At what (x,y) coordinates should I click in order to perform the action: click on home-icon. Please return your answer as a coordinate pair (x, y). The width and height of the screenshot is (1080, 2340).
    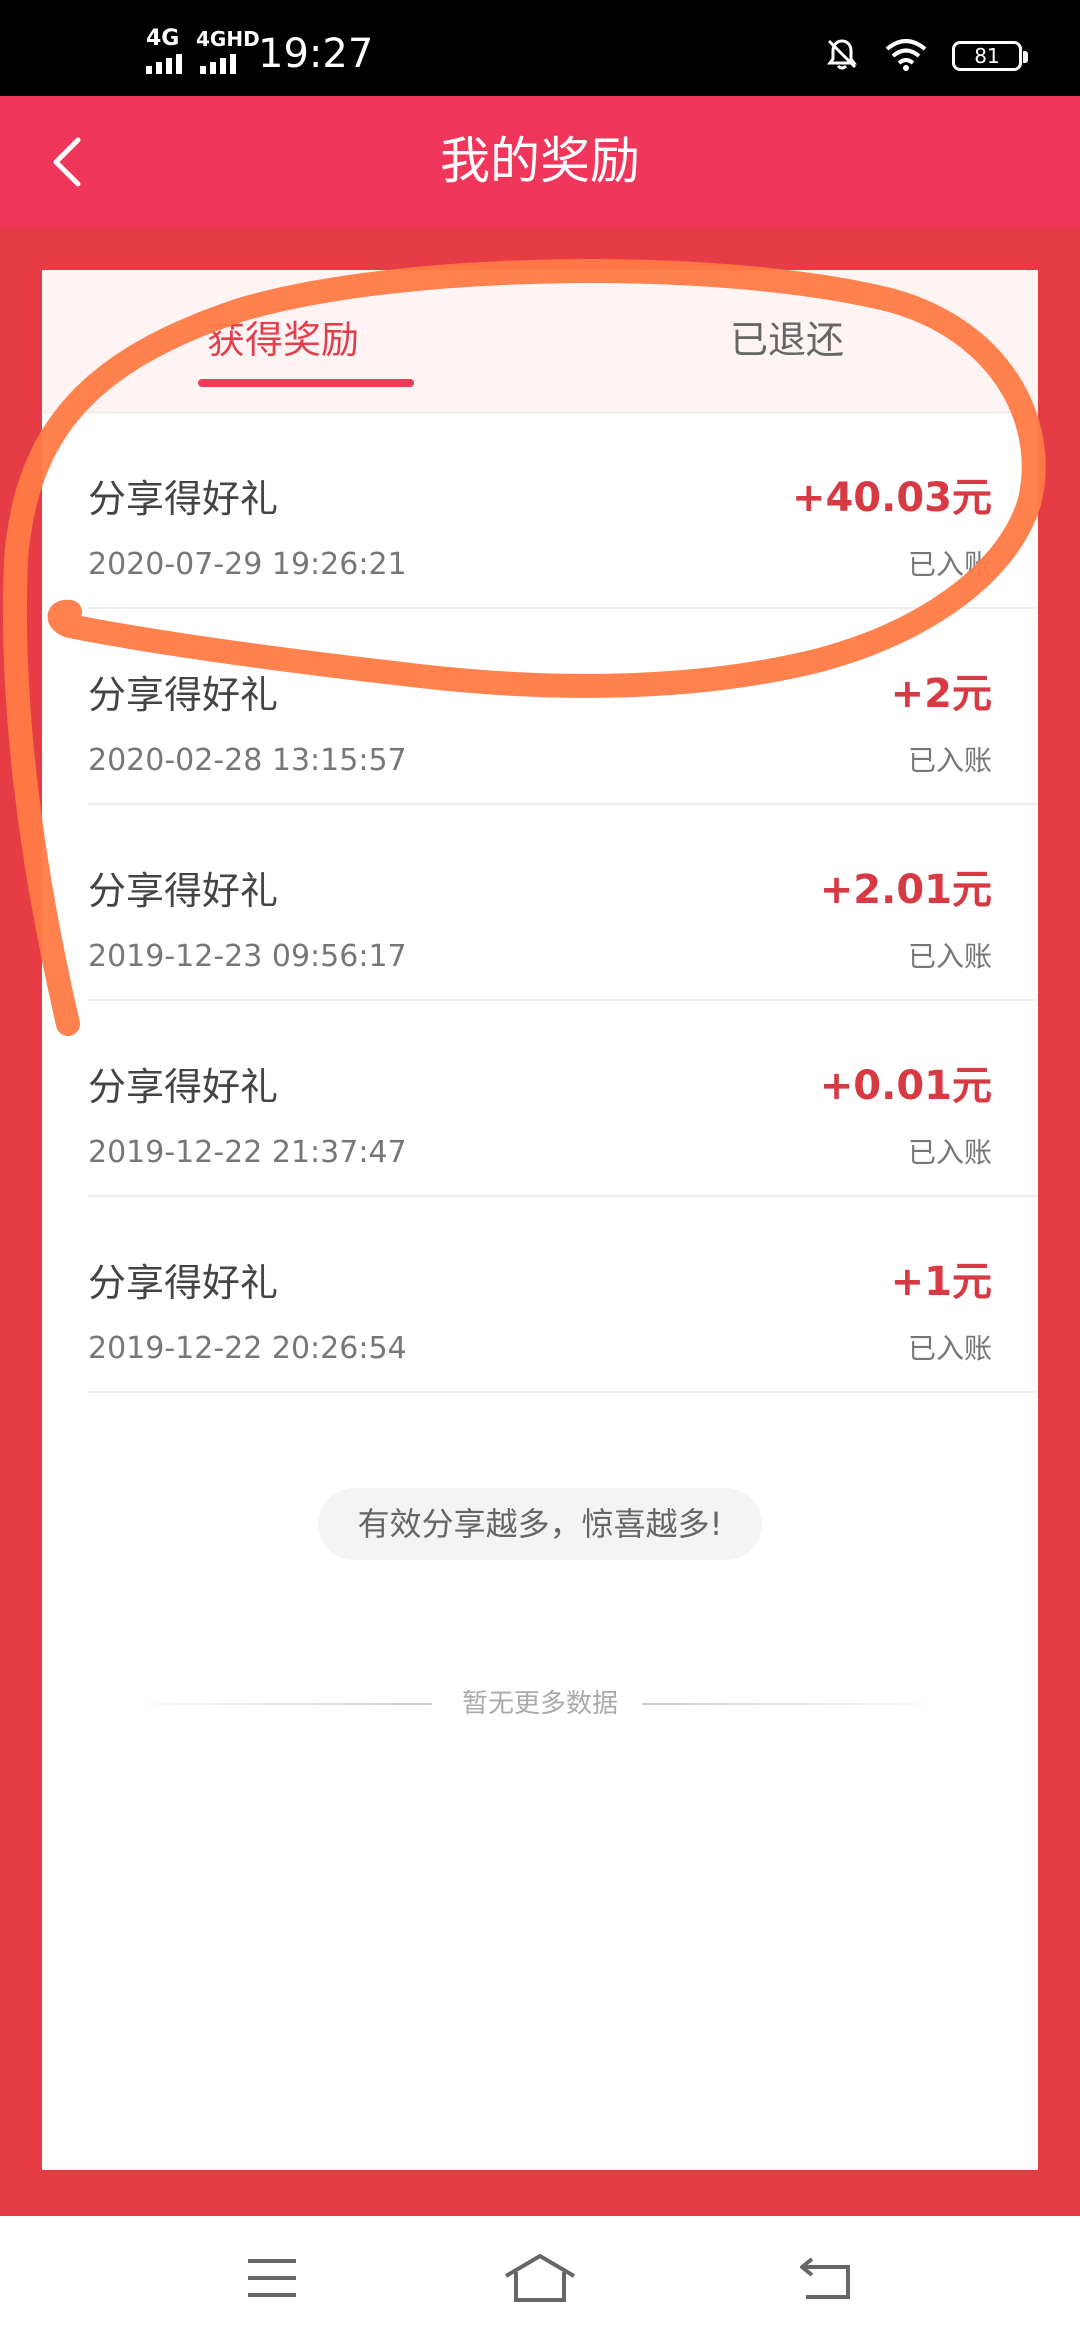
    Looking at the image, I should click on (540, 2278).